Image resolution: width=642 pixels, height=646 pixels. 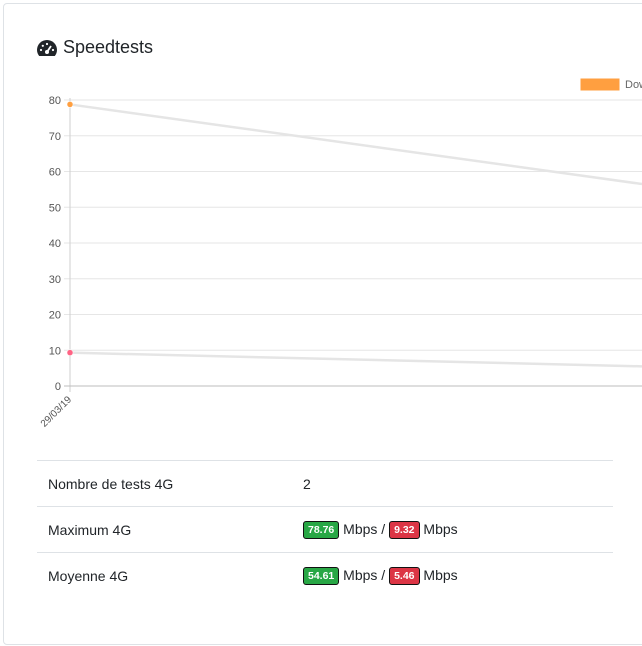 I want to click on y-tick-label: 60, so click(x=55, y=173).